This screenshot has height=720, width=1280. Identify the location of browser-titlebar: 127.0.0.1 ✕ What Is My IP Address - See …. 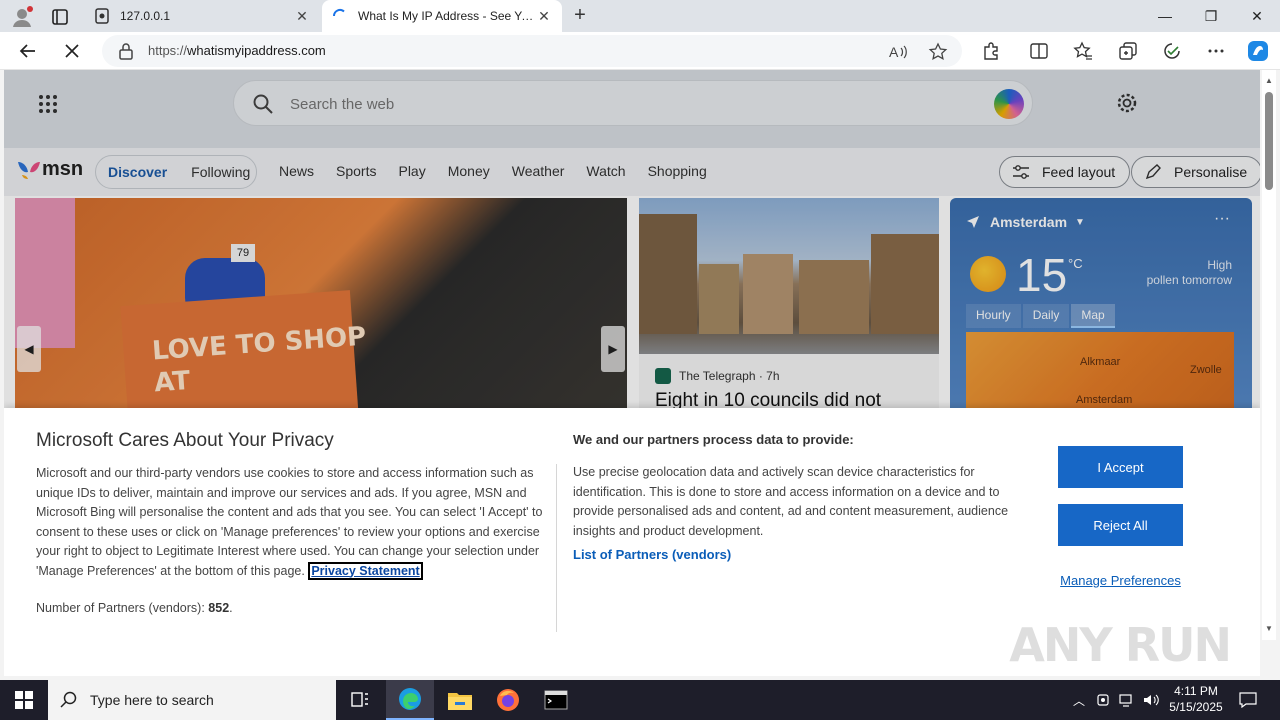
(640, 16).